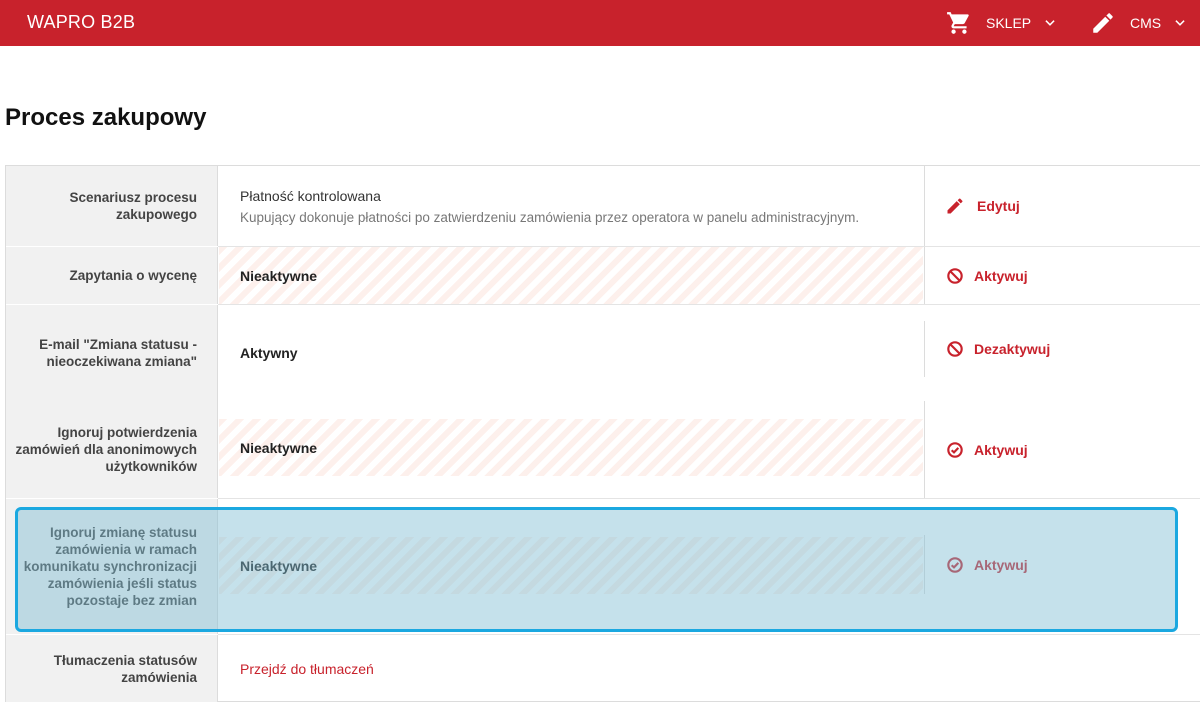 The height and width of the screenshot is (722, 1200). What do you see at coordinates (1062, 564) in the screenshot?
I see `activate-ignore-status-change-button: Aktywuj` at bounding box center [1062, 564].